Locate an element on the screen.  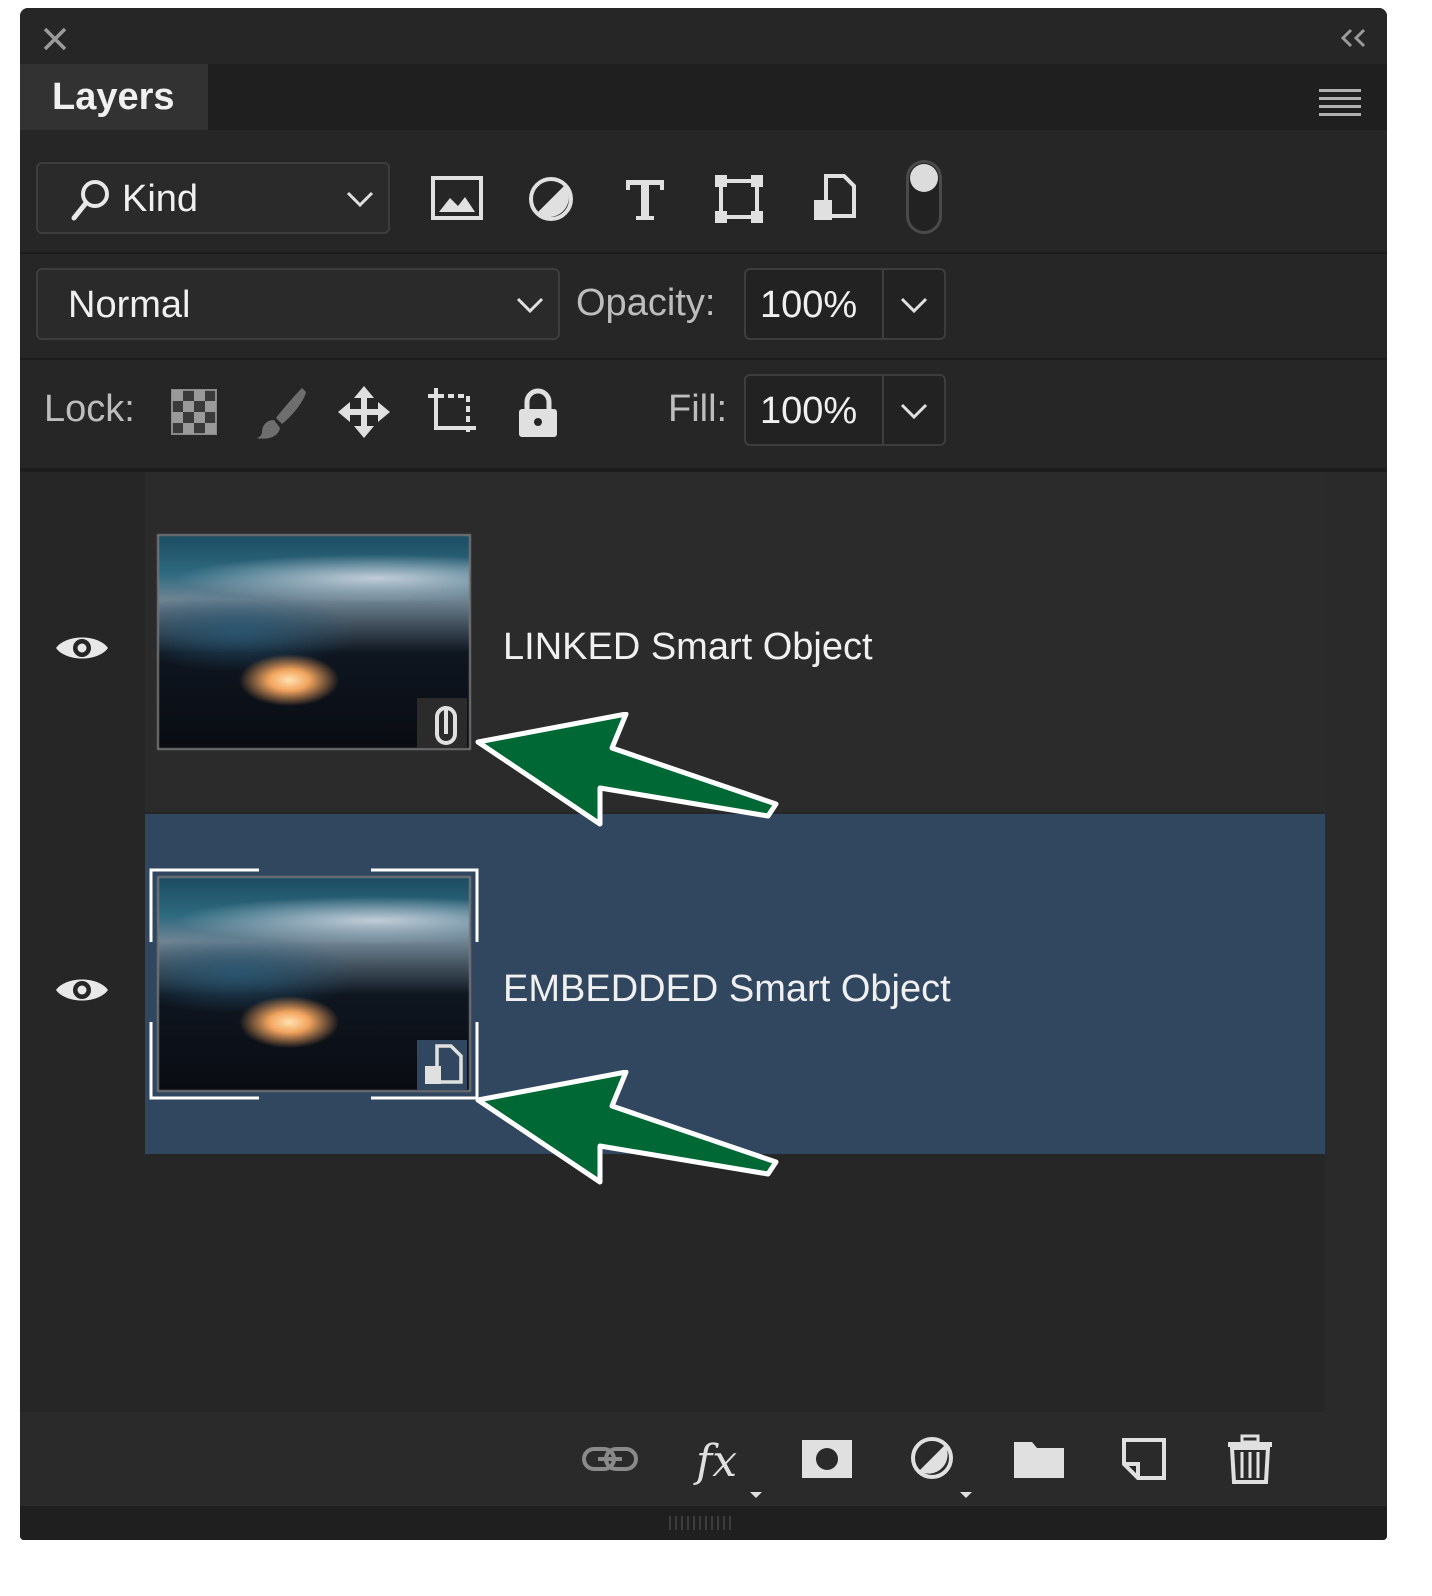
opacity-chevron-icon is located at coordinates (914, 305).